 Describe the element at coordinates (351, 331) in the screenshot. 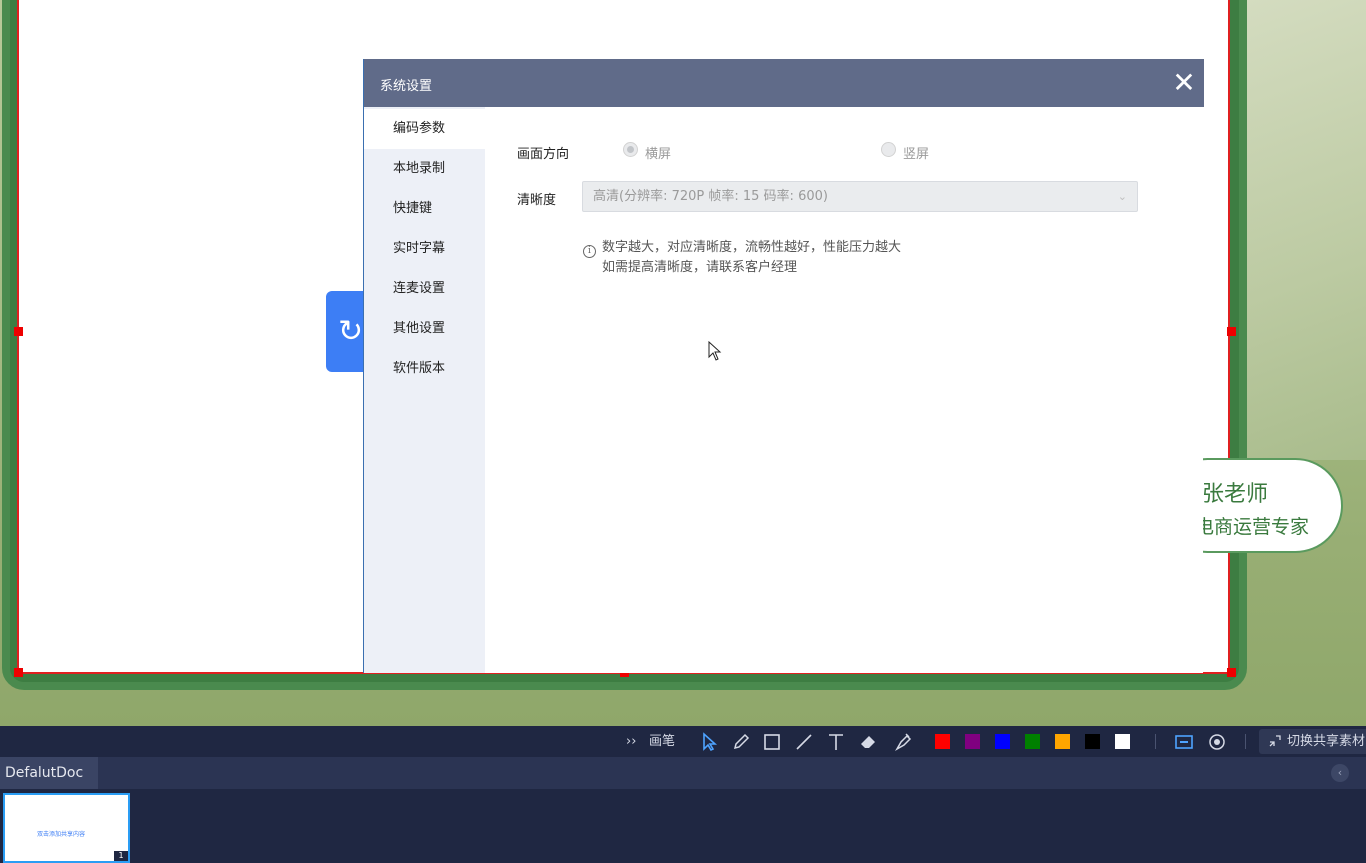

I see `upload-icon: ↻` at that location.